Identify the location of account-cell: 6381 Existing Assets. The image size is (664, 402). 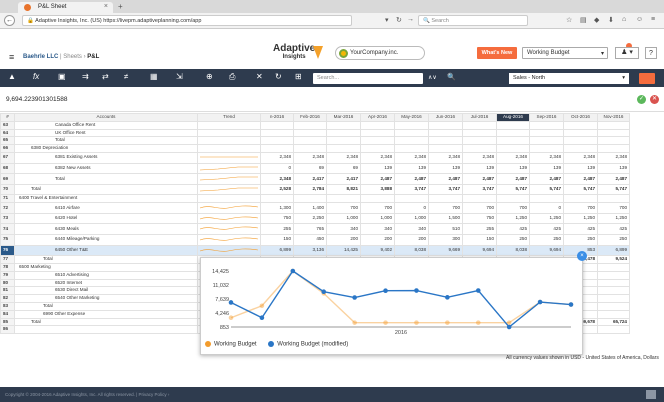
(106, 158).